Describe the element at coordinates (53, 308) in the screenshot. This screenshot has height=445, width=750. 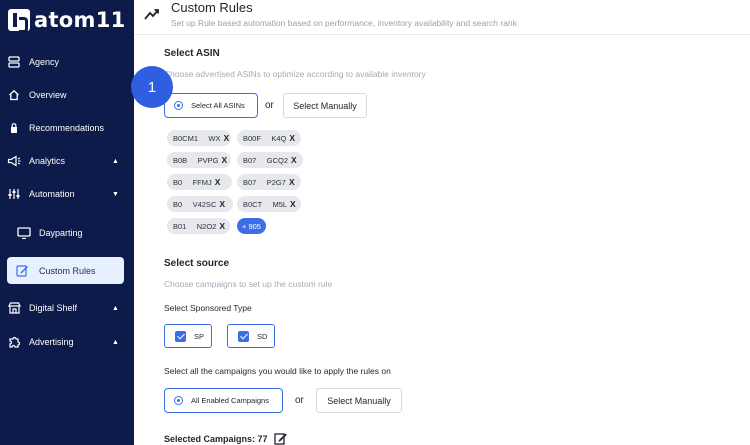
I see `sidebar-item-label: Digital Shelf` at that location.